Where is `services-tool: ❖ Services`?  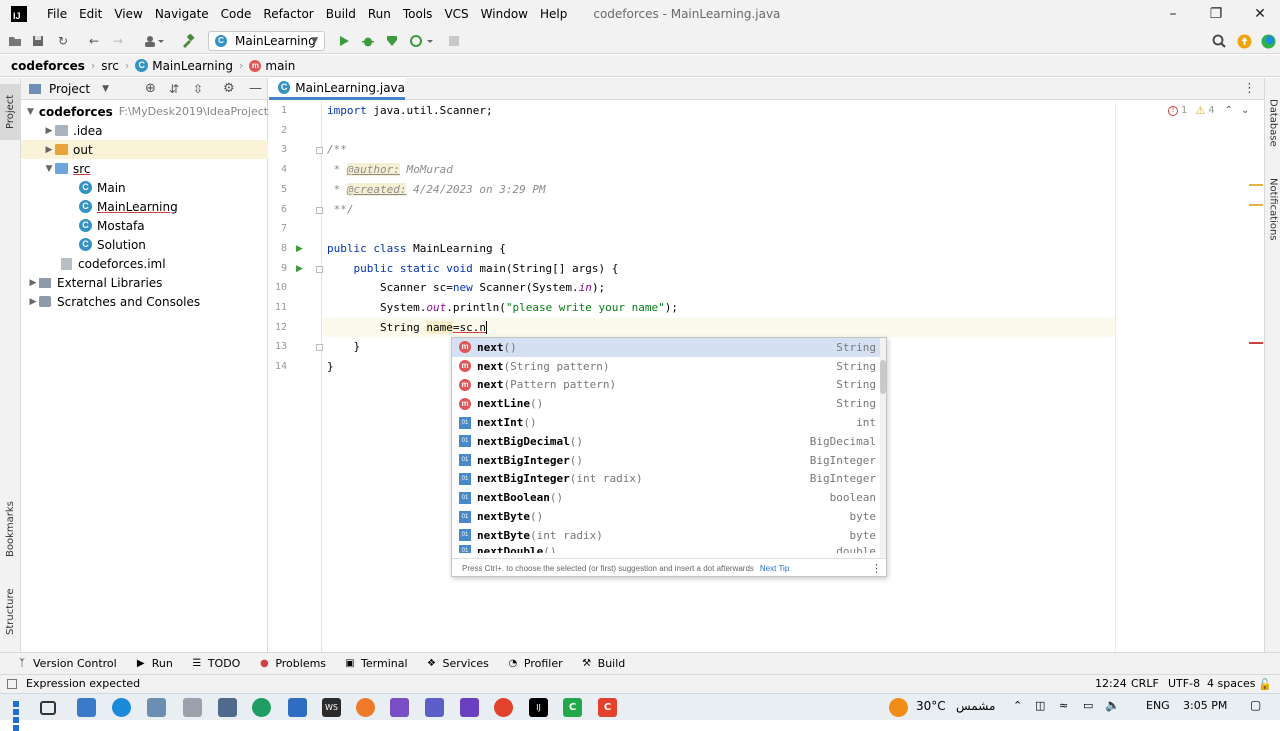
services-tool: ❖ Services is located at coordinates (457, 663).